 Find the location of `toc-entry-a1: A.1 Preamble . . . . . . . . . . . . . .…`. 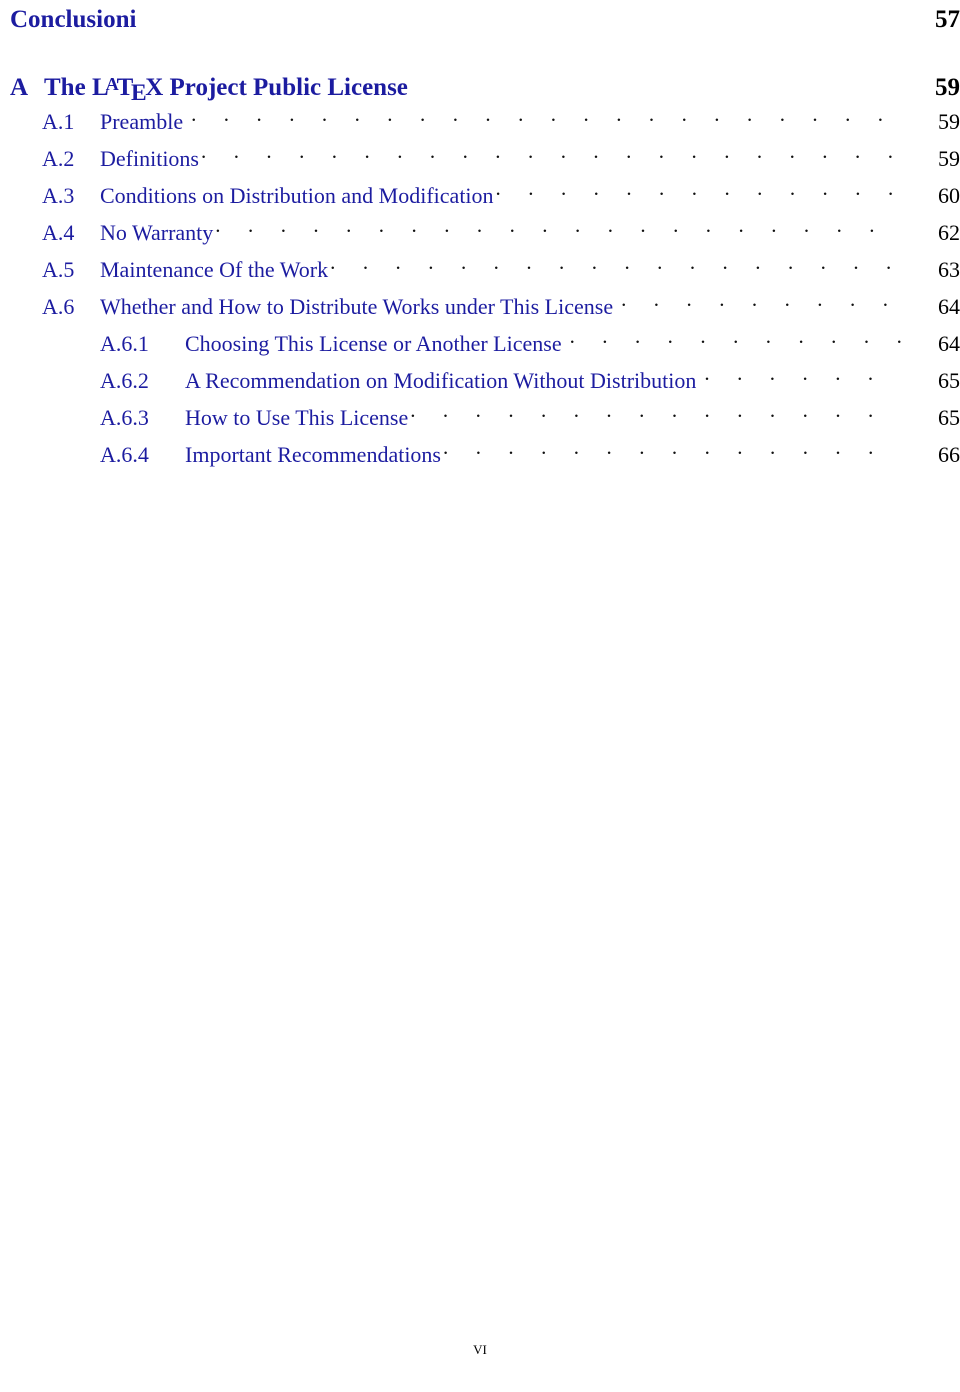

toc-entry-a1: A.1 Preamble . . . . . . . . . . . . . .… is located at coordinates (480, 121).